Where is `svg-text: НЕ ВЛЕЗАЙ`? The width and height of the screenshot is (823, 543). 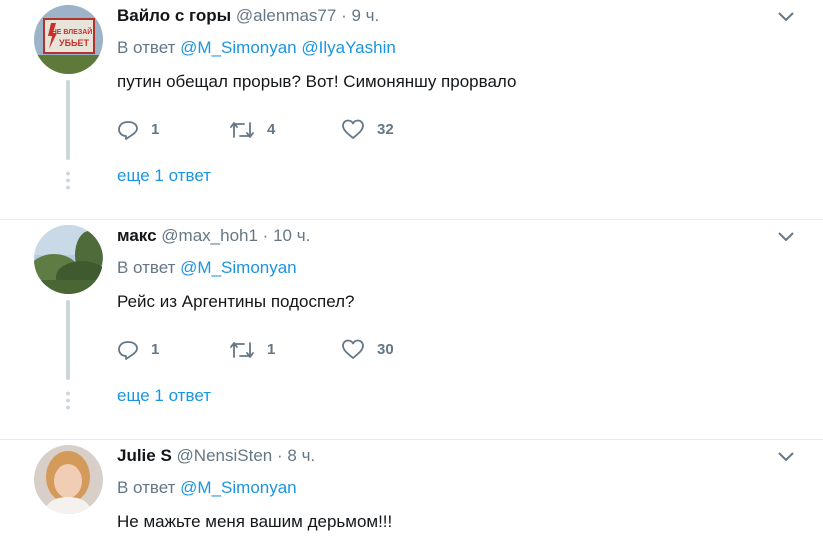 svg-text: НЕ ВЛЕЗАЙ is located at coordinates (72, 31).